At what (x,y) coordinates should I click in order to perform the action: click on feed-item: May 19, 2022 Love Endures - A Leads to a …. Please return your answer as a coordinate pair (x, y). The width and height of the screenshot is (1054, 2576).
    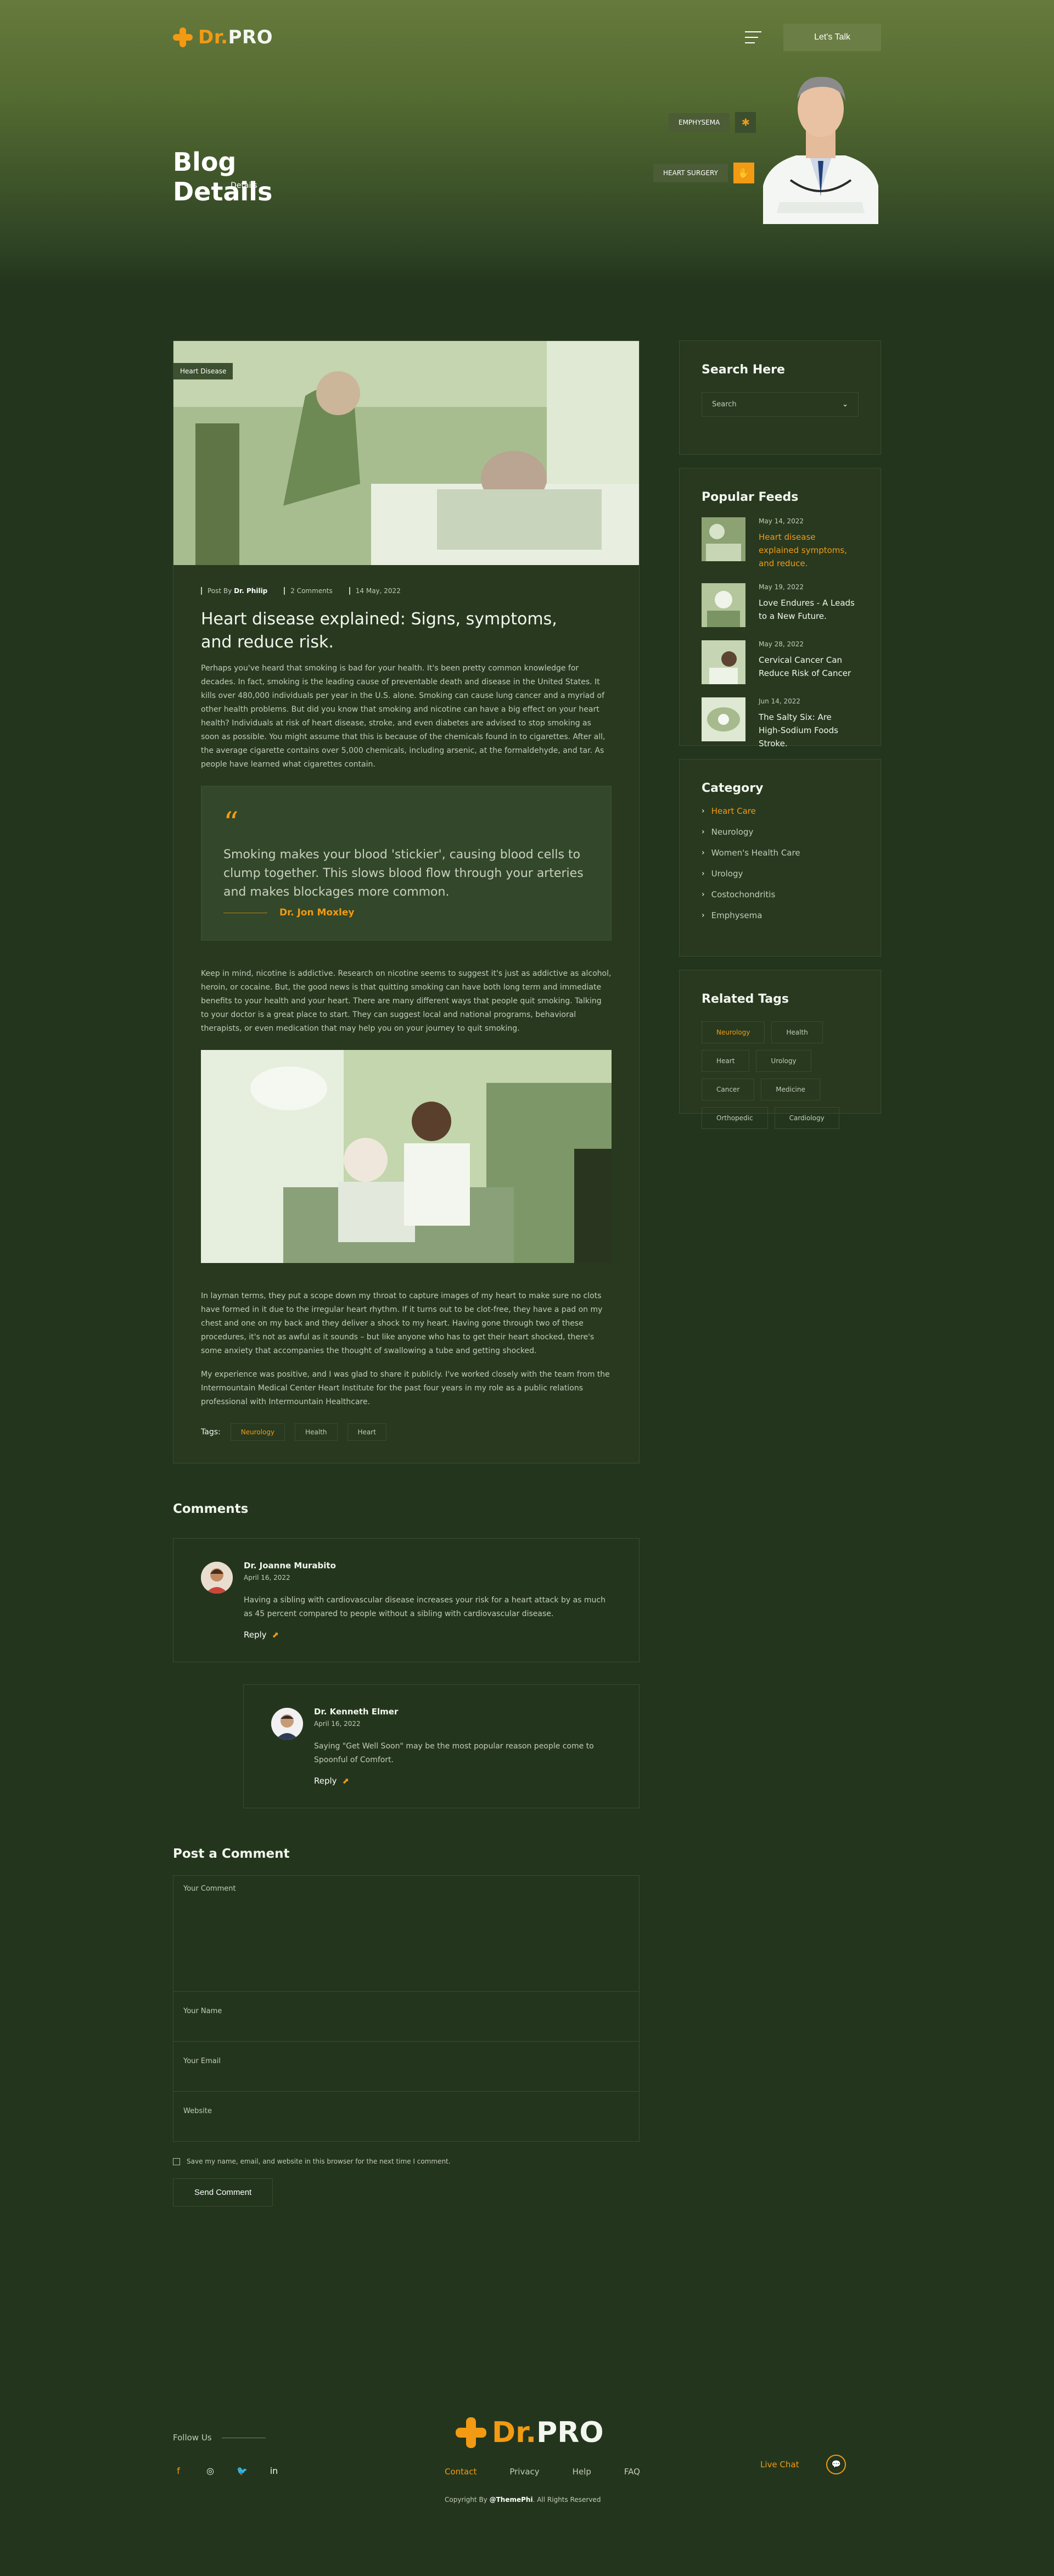
    Looking at the image, I should click on (780, 605).